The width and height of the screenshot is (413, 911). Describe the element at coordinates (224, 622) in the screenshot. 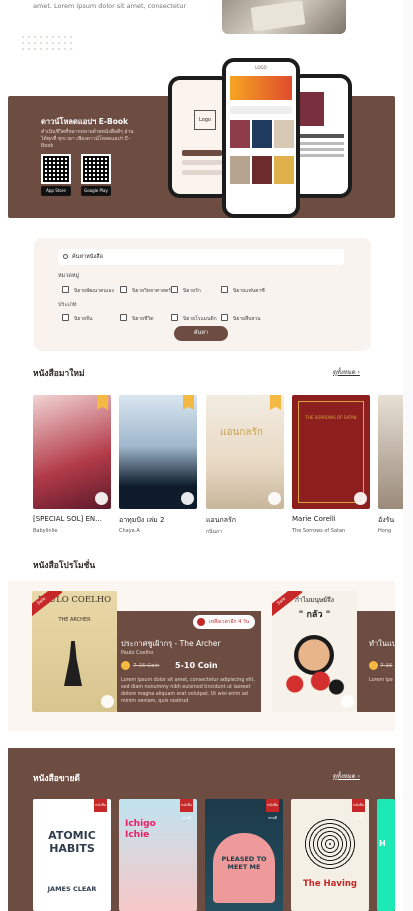

I see `promo-timer-badge: เหลือเวลาอีก 4 วัน` at that location.